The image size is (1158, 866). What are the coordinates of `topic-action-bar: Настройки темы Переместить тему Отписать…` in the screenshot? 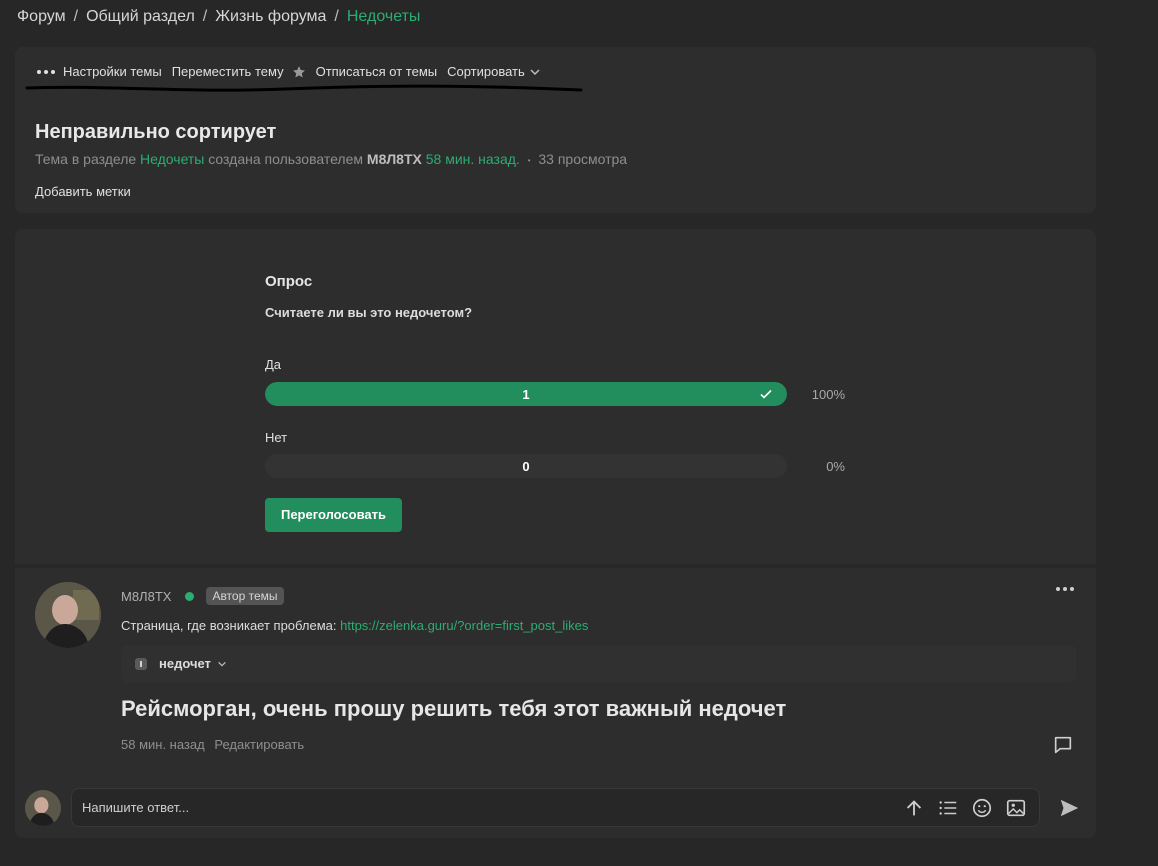 It's located at (289, 71).